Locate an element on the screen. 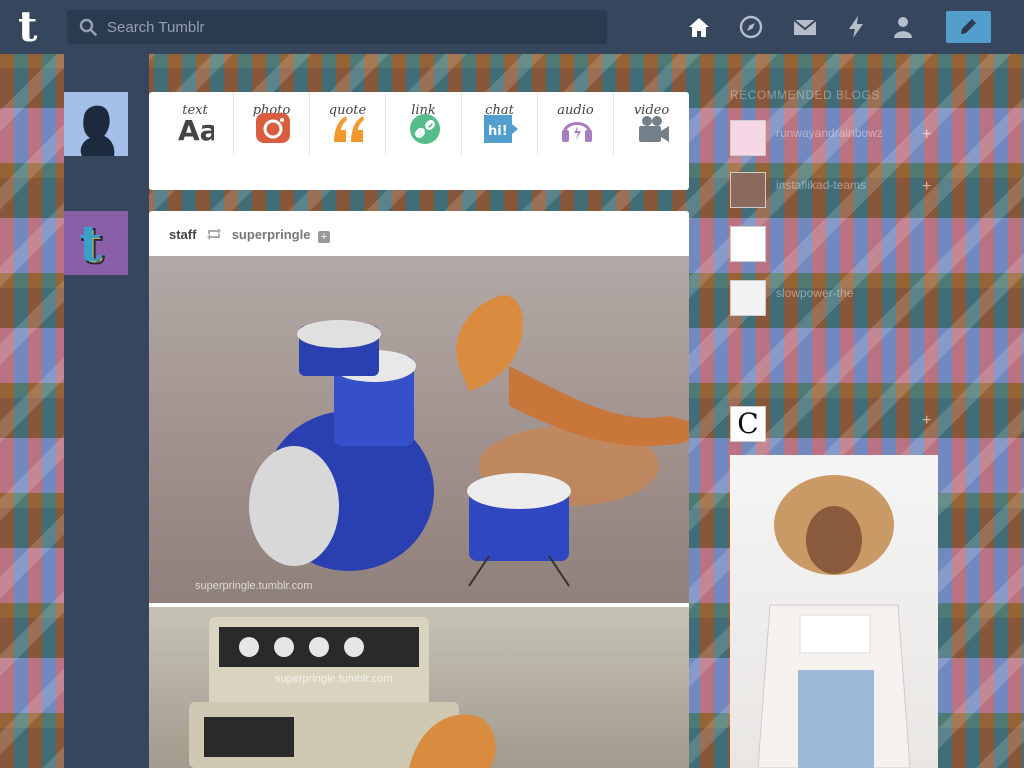 This screenshot has height=768, width=1024. headphones-icon is located at coordinates (577, 132).